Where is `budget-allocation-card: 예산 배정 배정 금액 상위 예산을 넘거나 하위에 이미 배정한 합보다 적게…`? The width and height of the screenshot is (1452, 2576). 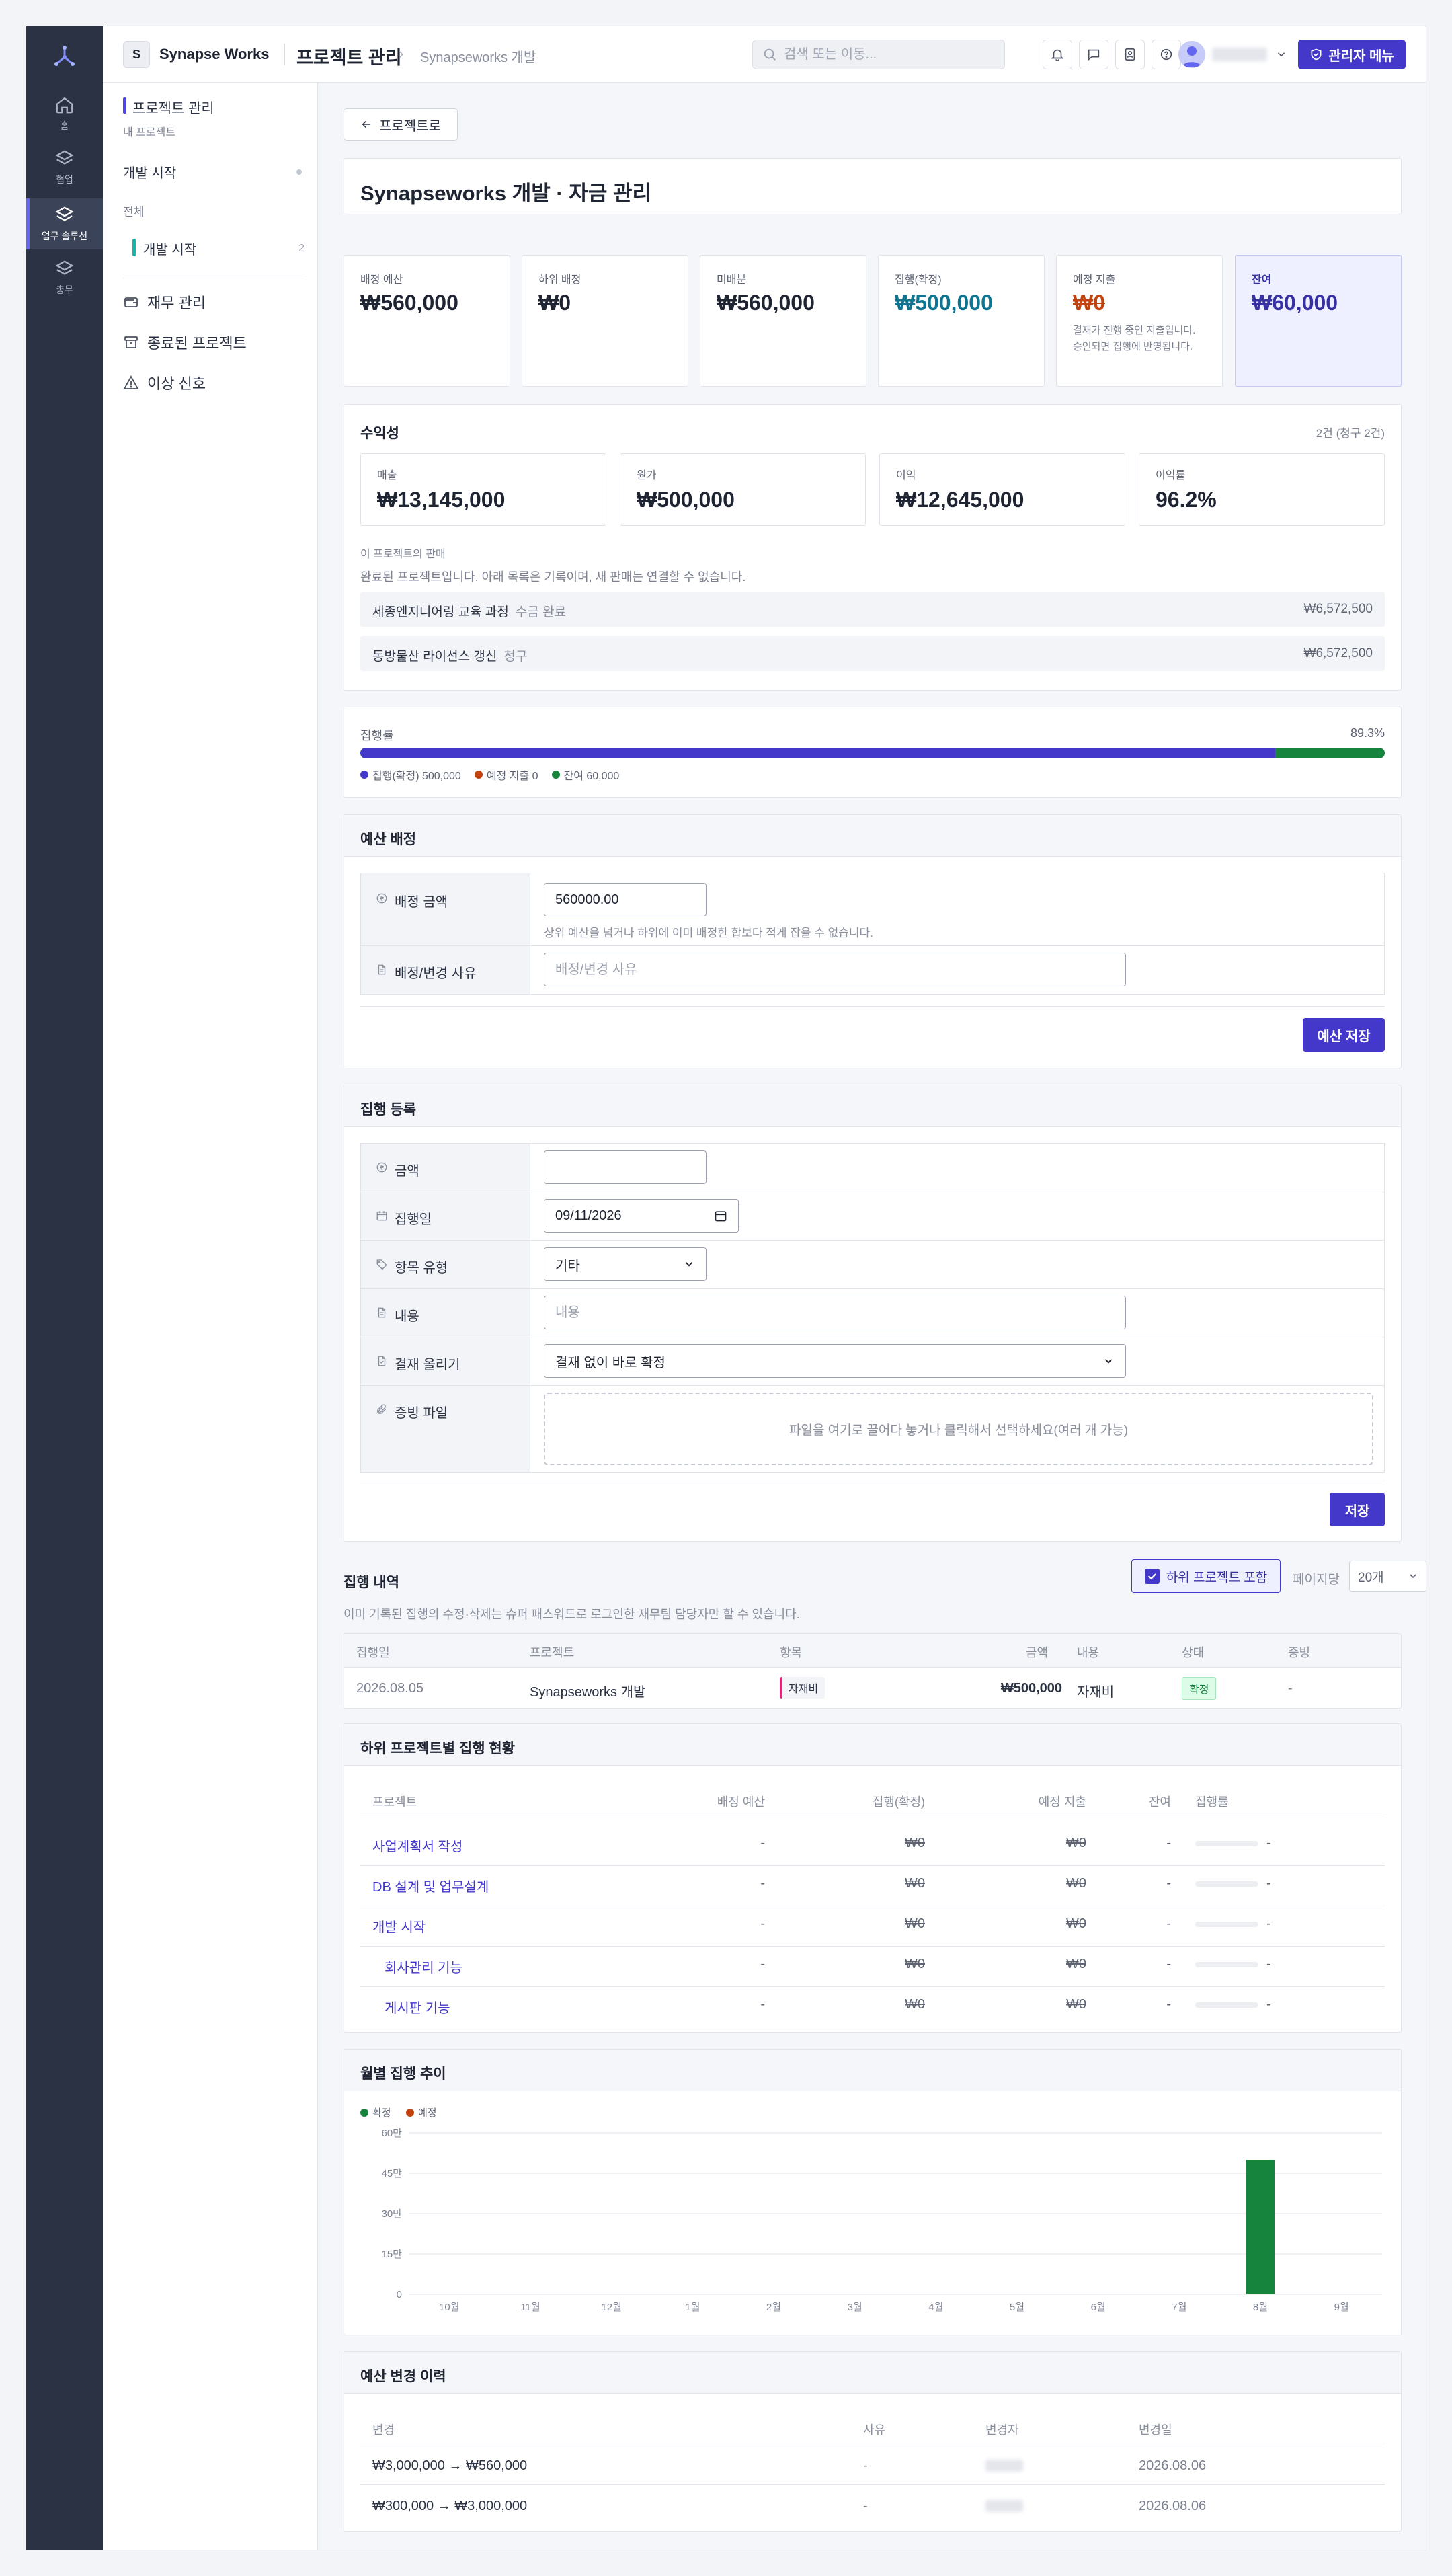 budget-allocation-card: 예산 배정 배정 금액 상위 예산을 넘거나 하위에 이미 배정한 합보다 적게… is located at coordinates (873, 941).